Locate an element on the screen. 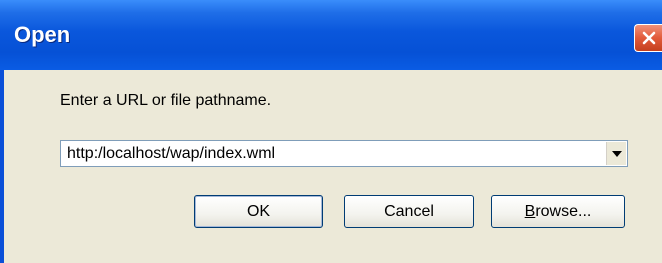 The width and height of the screenshot is (662, 263). dialog-title: Open is located at coordinates (42, 34).